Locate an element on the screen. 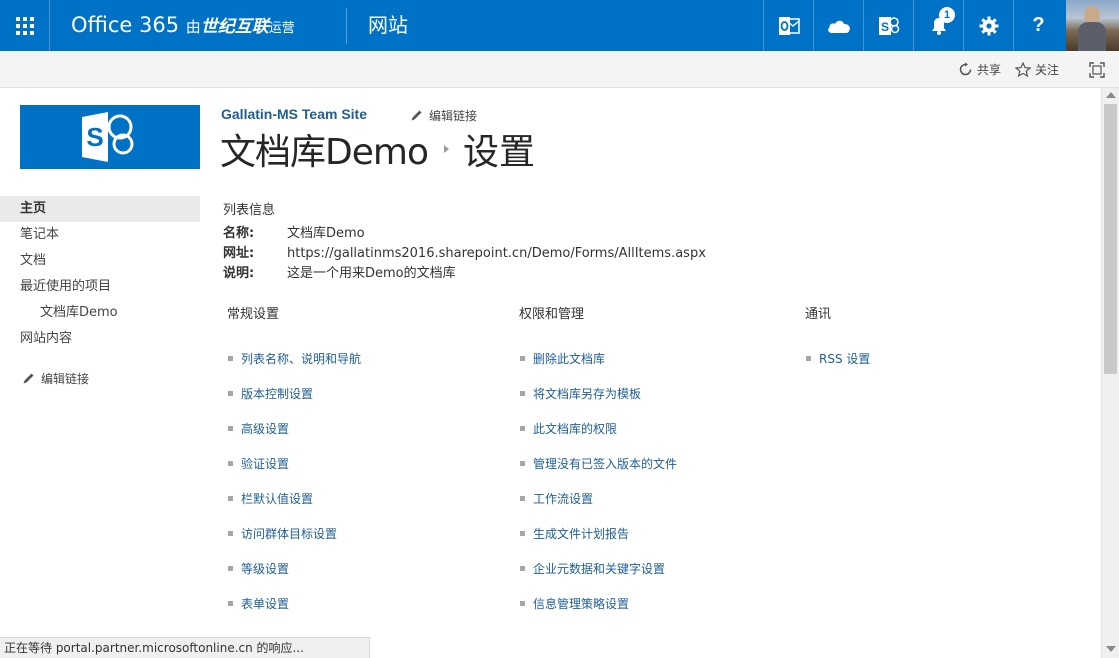  gear-icon is located at coordinates (988, 25).